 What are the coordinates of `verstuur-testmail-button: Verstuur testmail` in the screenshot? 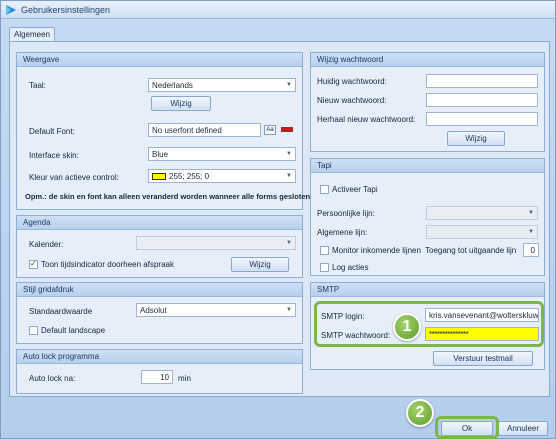 It's located at (483, 358).